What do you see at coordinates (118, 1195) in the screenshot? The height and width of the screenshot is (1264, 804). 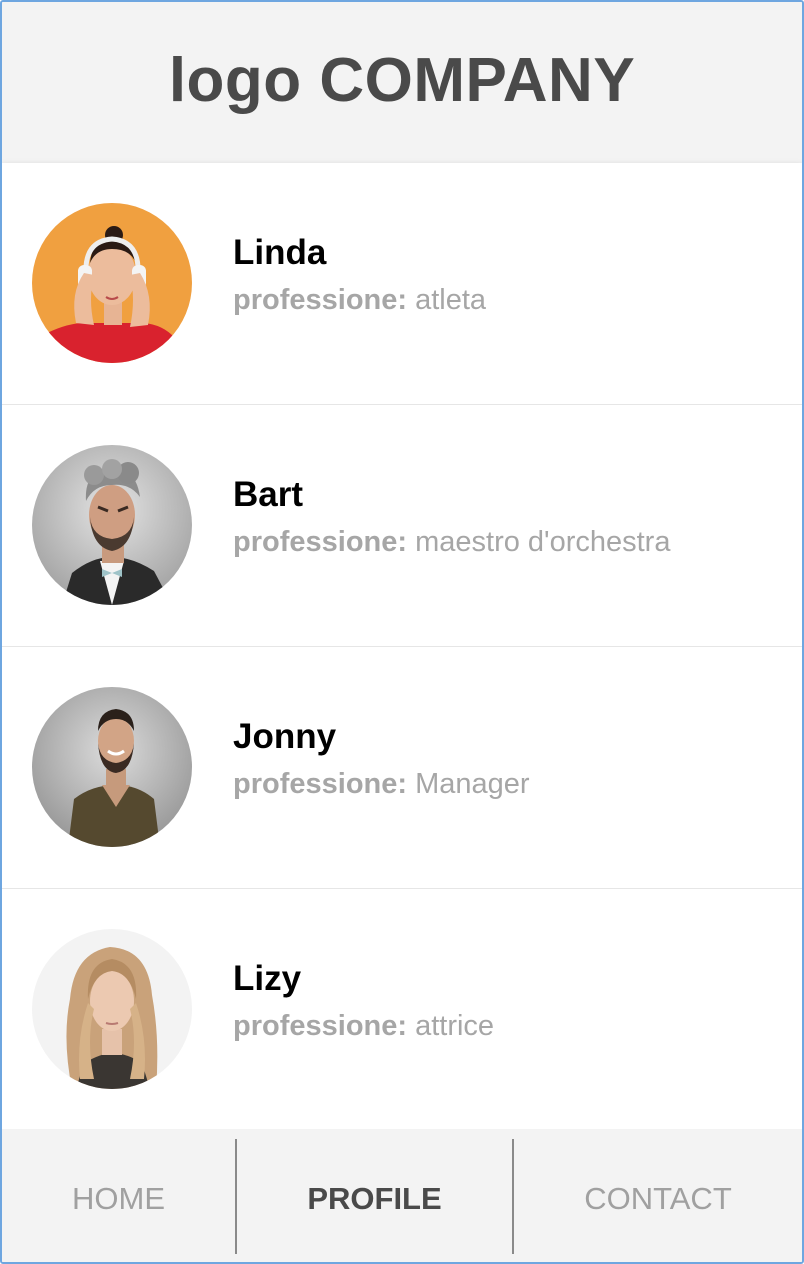 I see `tab-home: HOME` at bounding box center [118, 1195].